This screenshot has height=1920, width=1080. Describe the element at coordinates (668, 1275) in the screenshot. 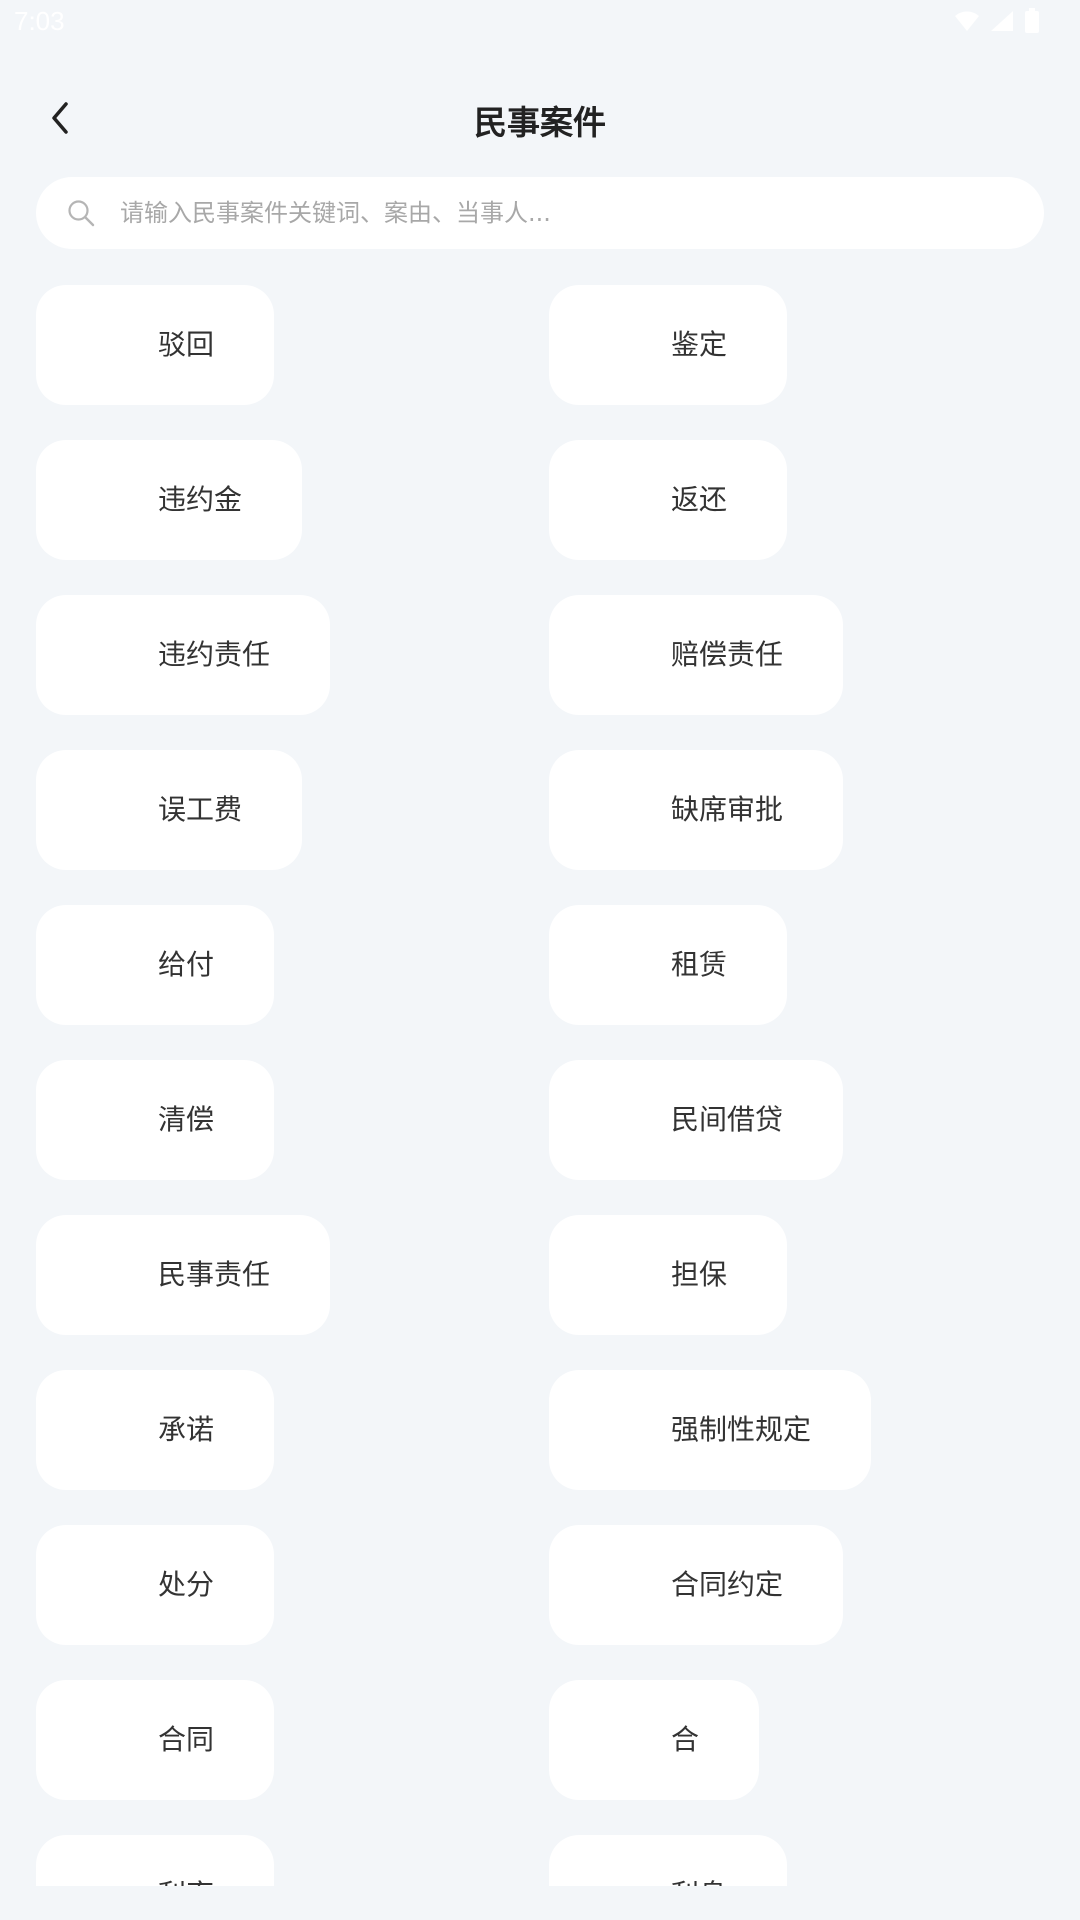

I see `tag-item: 担保` at that location.